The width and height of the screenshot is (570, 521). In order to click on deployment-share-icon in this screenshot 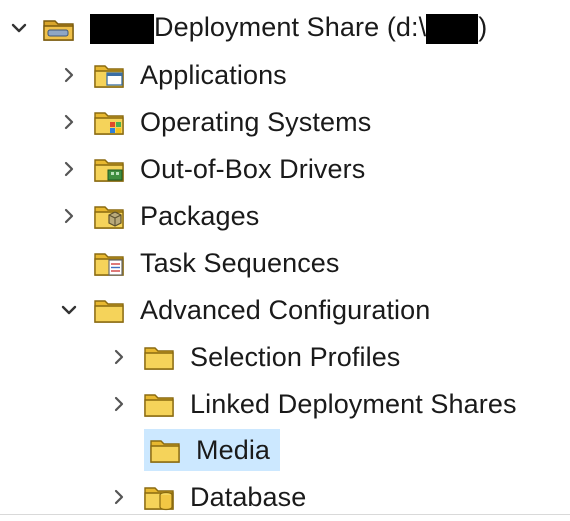, I will do `click(59, 28)`.